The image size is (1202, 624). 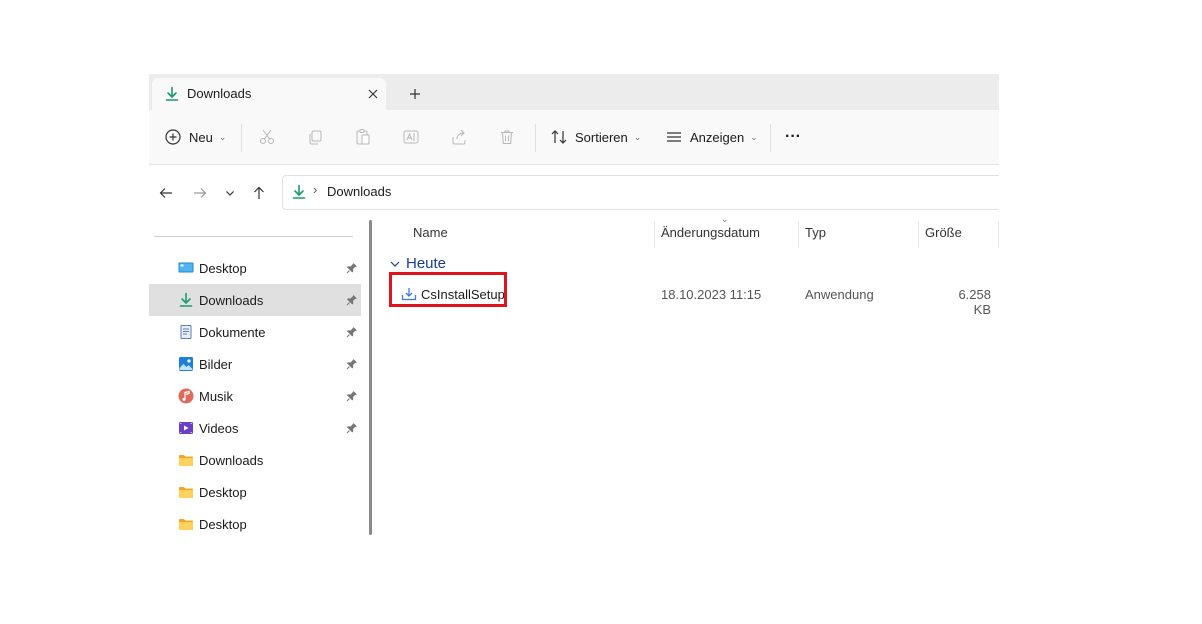 I want to click on add-circle-icon, so click(x=173, y=137).